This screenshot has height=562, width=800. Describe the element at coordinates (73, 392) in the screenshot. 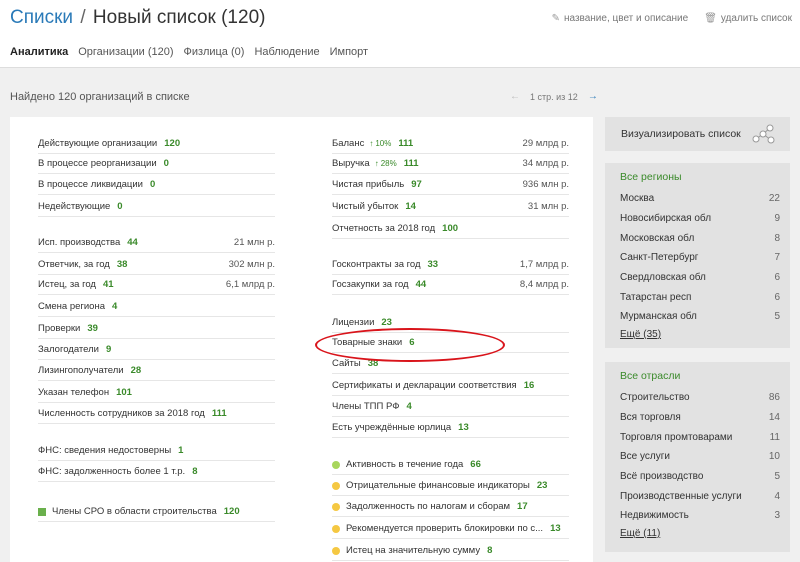

I see `left-metric-label: Указан телефон` at that location.